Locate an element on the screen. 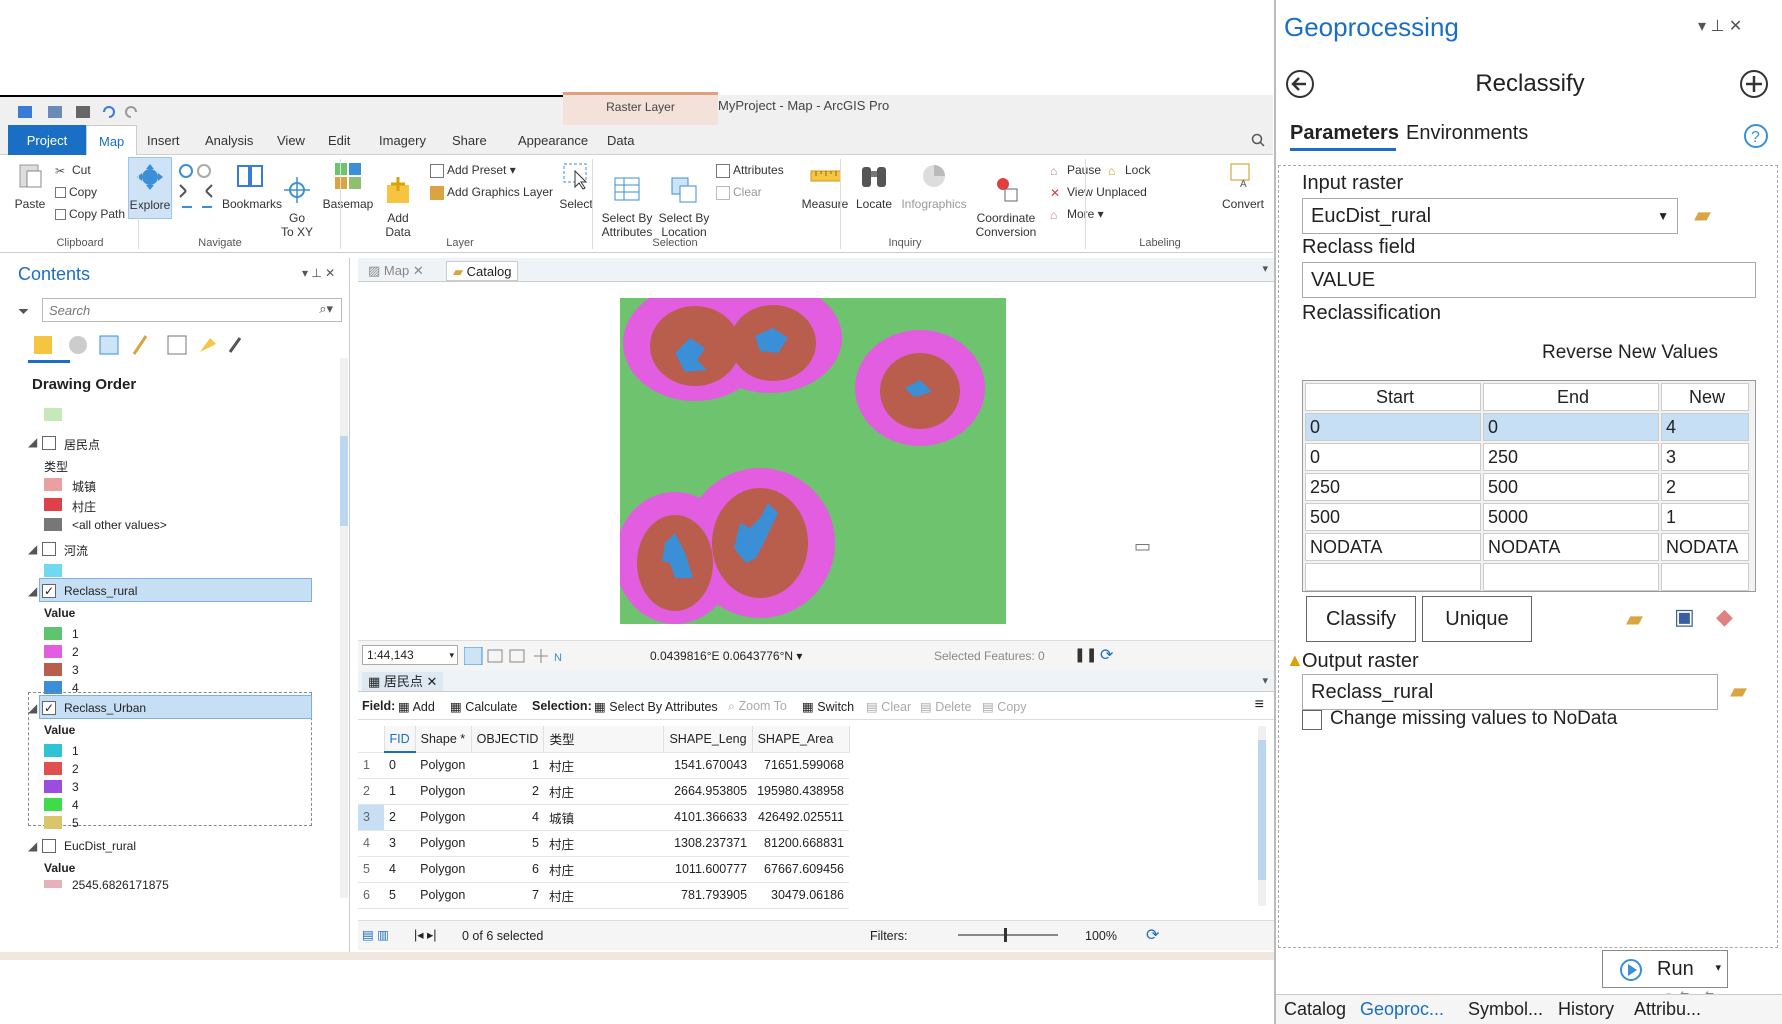 This screenshot has height=1024, width=1782. layer-name-reclass-urban: Reclass_Urban is located at coordinates (105, 708).